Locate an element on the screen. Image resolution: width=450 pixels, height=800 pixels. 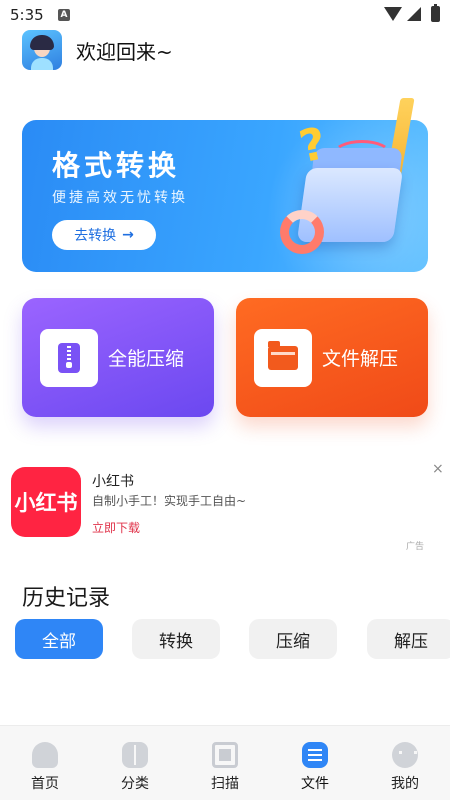
xiaohongshu-logo: 小红书 is located at coordinates (46, 502).